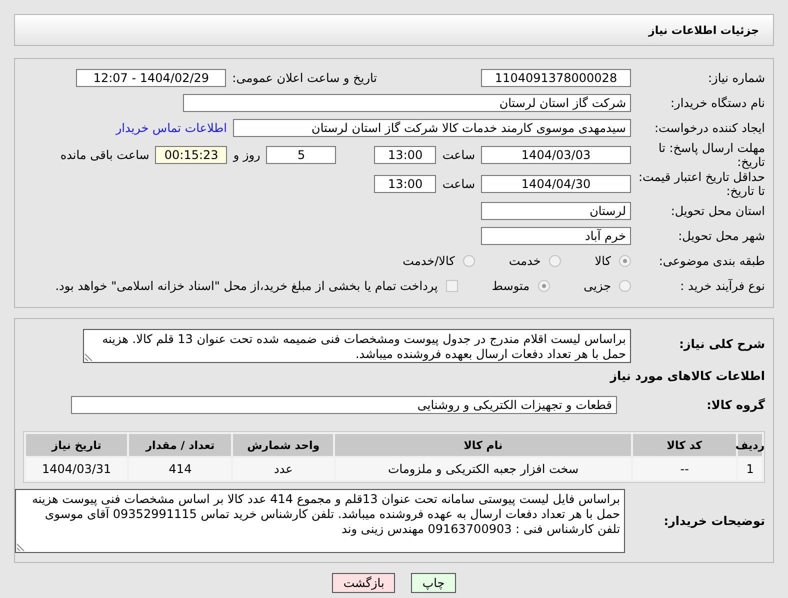  What do you see at coordinates (394, 30) in the screenshot?
I see `page-title: جزئیات اطلاعات نیاز` at bounding box center [394, 30].